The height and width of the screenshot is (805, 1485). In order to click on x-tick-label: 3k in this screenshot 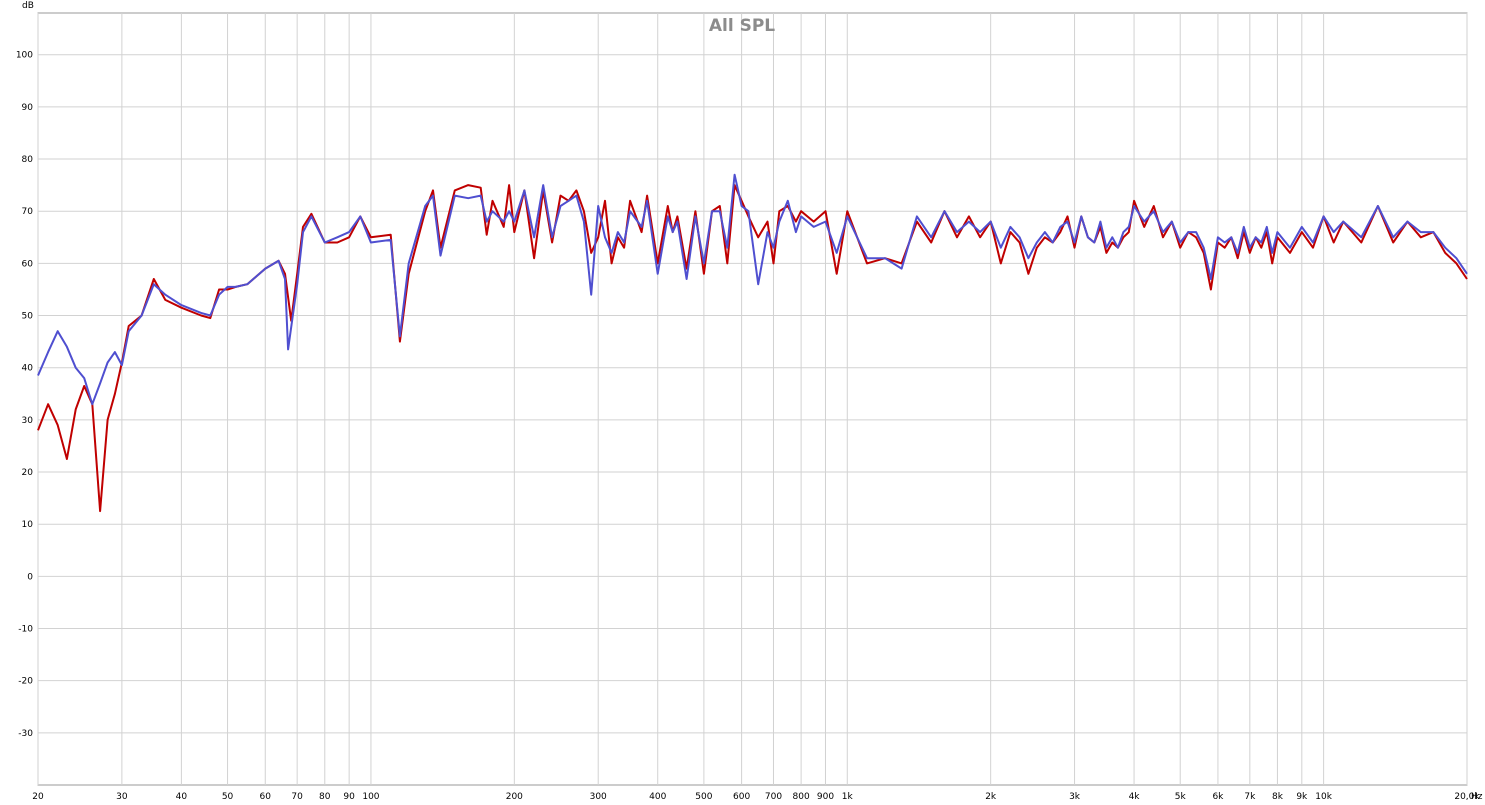, I will do `click(1075, 797)`.